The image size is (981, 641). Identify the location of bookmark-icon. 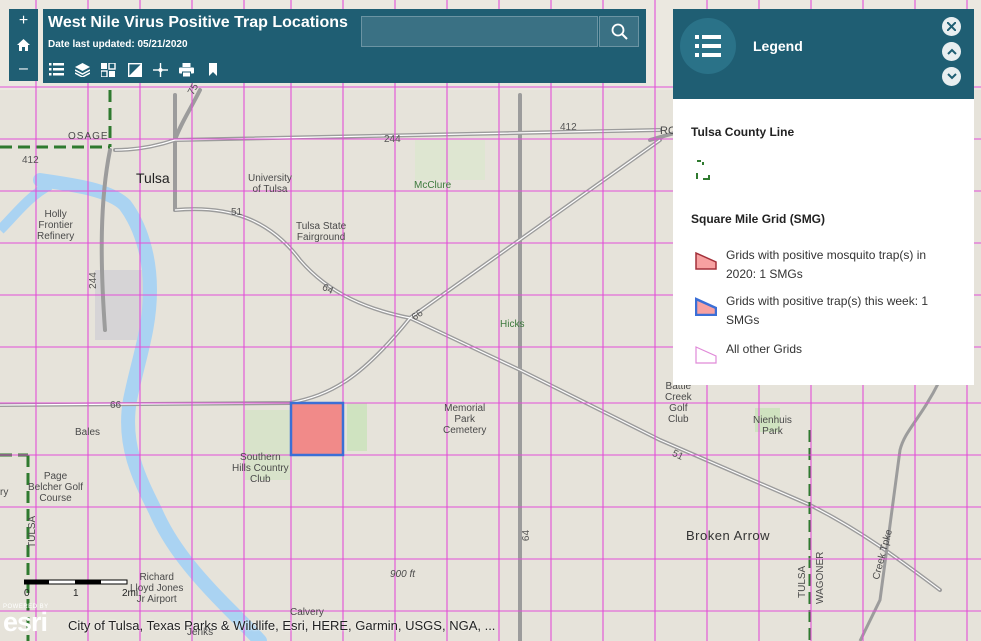
(212, 69).